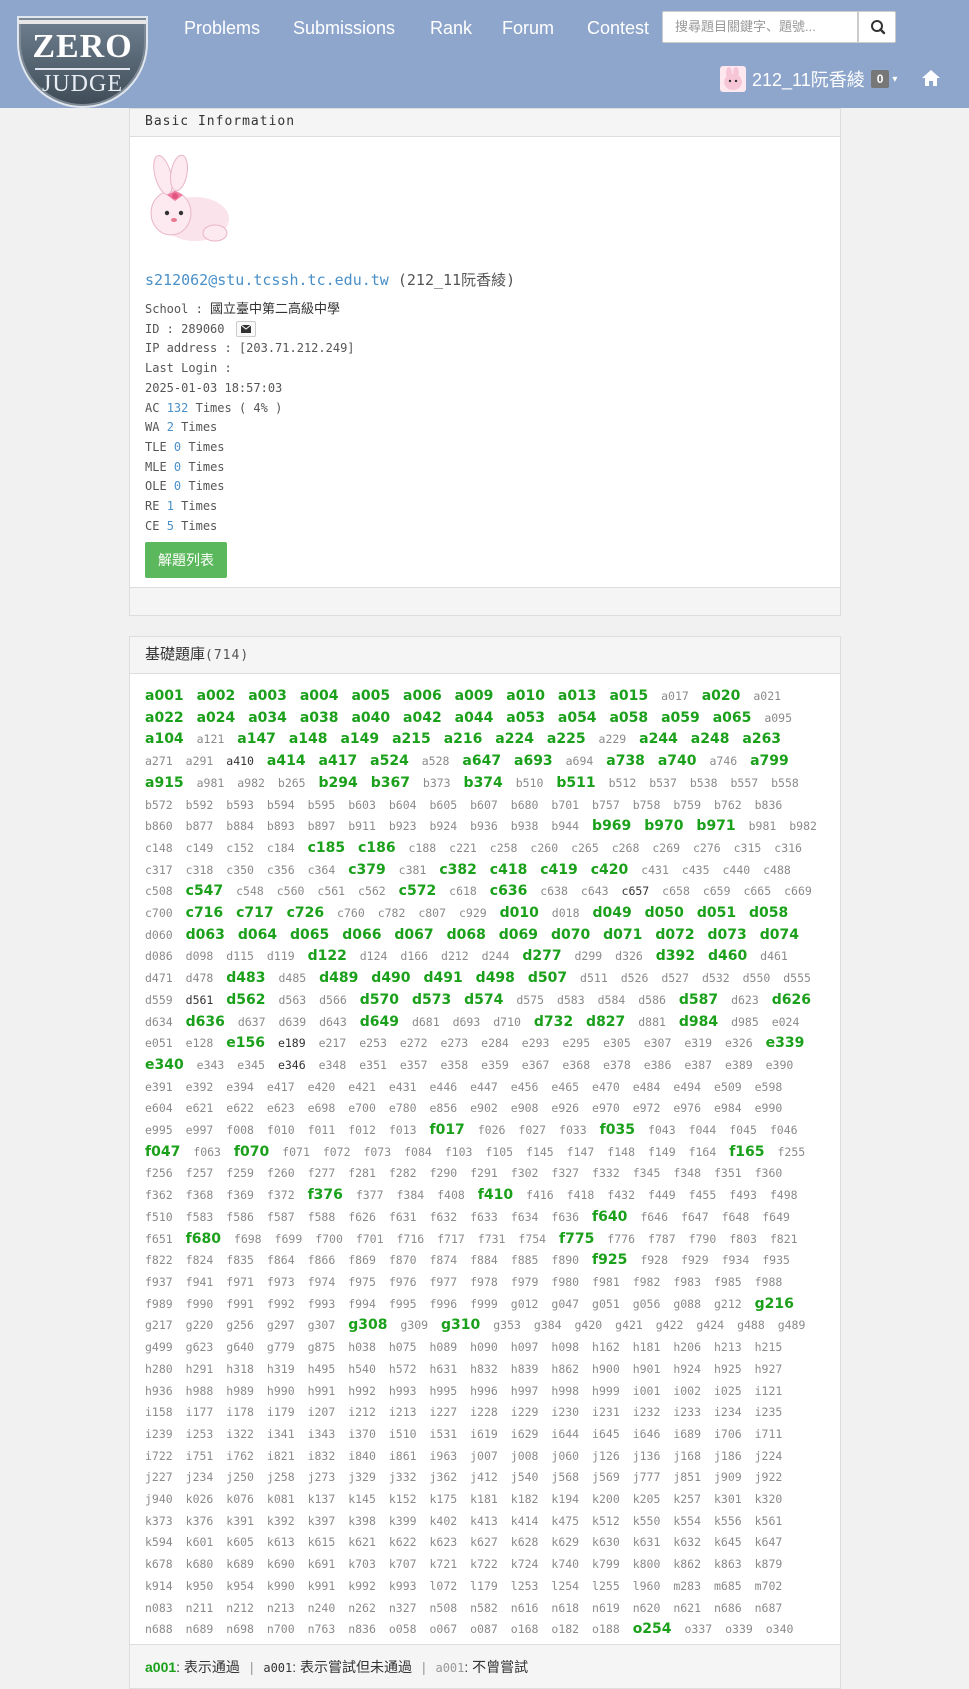 Image resolution: width=969 pixels, height=1689 pixels. I want to click on problem-link-m685: m685, so click(728, 1586).